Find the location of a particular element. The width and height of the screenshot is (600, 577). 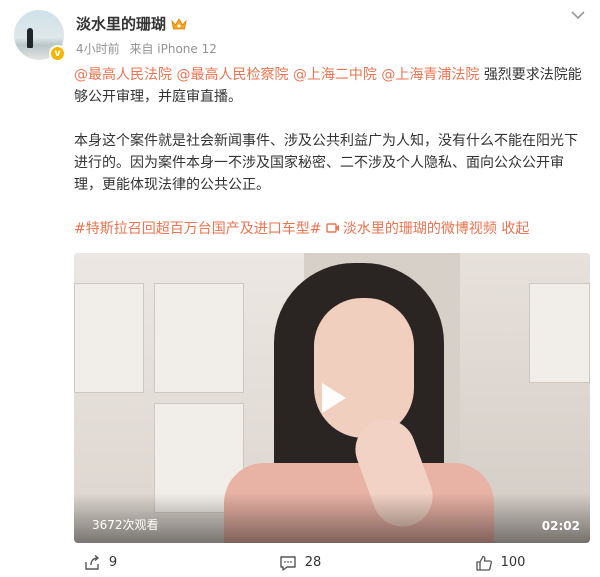

mention-link: @最高人民检察院 is located at coordinates (232, 75).